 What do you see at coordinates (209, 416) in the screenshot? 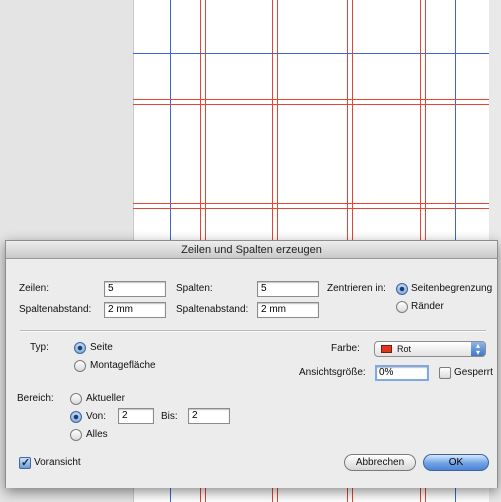
I see `range-to-field: 2` at bounding box center [209, 416].